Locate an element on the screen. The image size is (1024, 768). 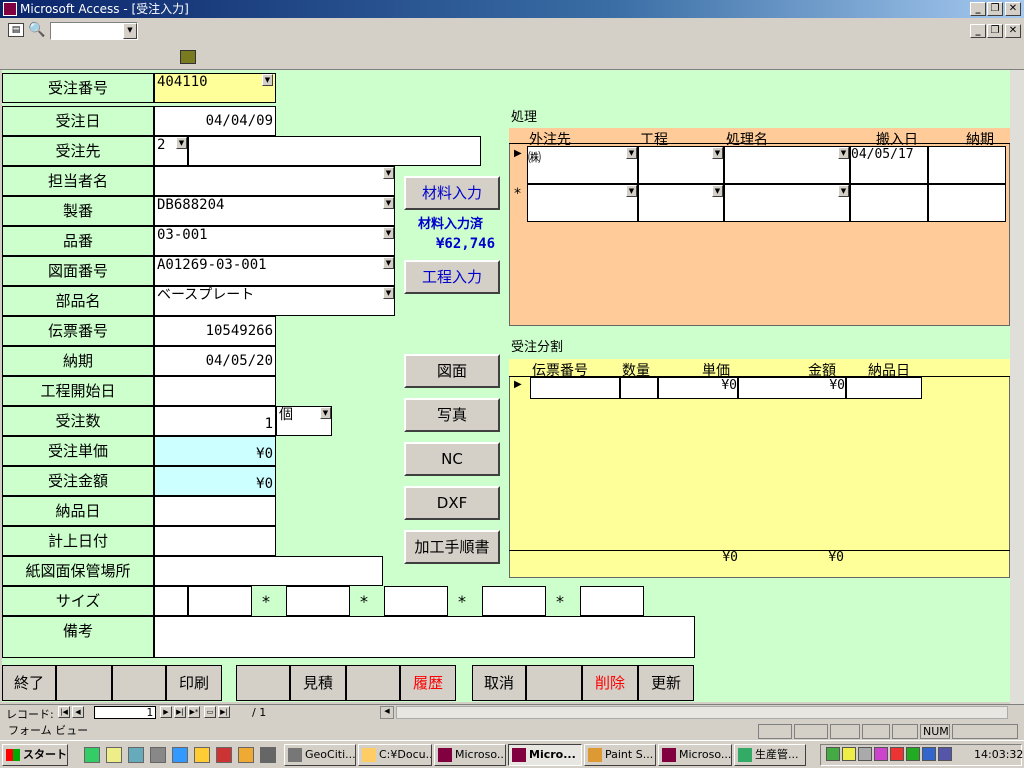
procedure-button: 加工手順書 is located at coordinates (452, 547).